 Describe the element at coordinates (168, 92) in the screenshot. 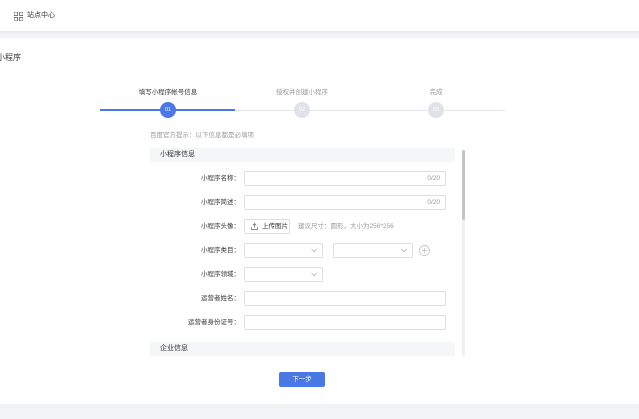

I see `step-label-1: 填写小程序帐号信息` at that location.